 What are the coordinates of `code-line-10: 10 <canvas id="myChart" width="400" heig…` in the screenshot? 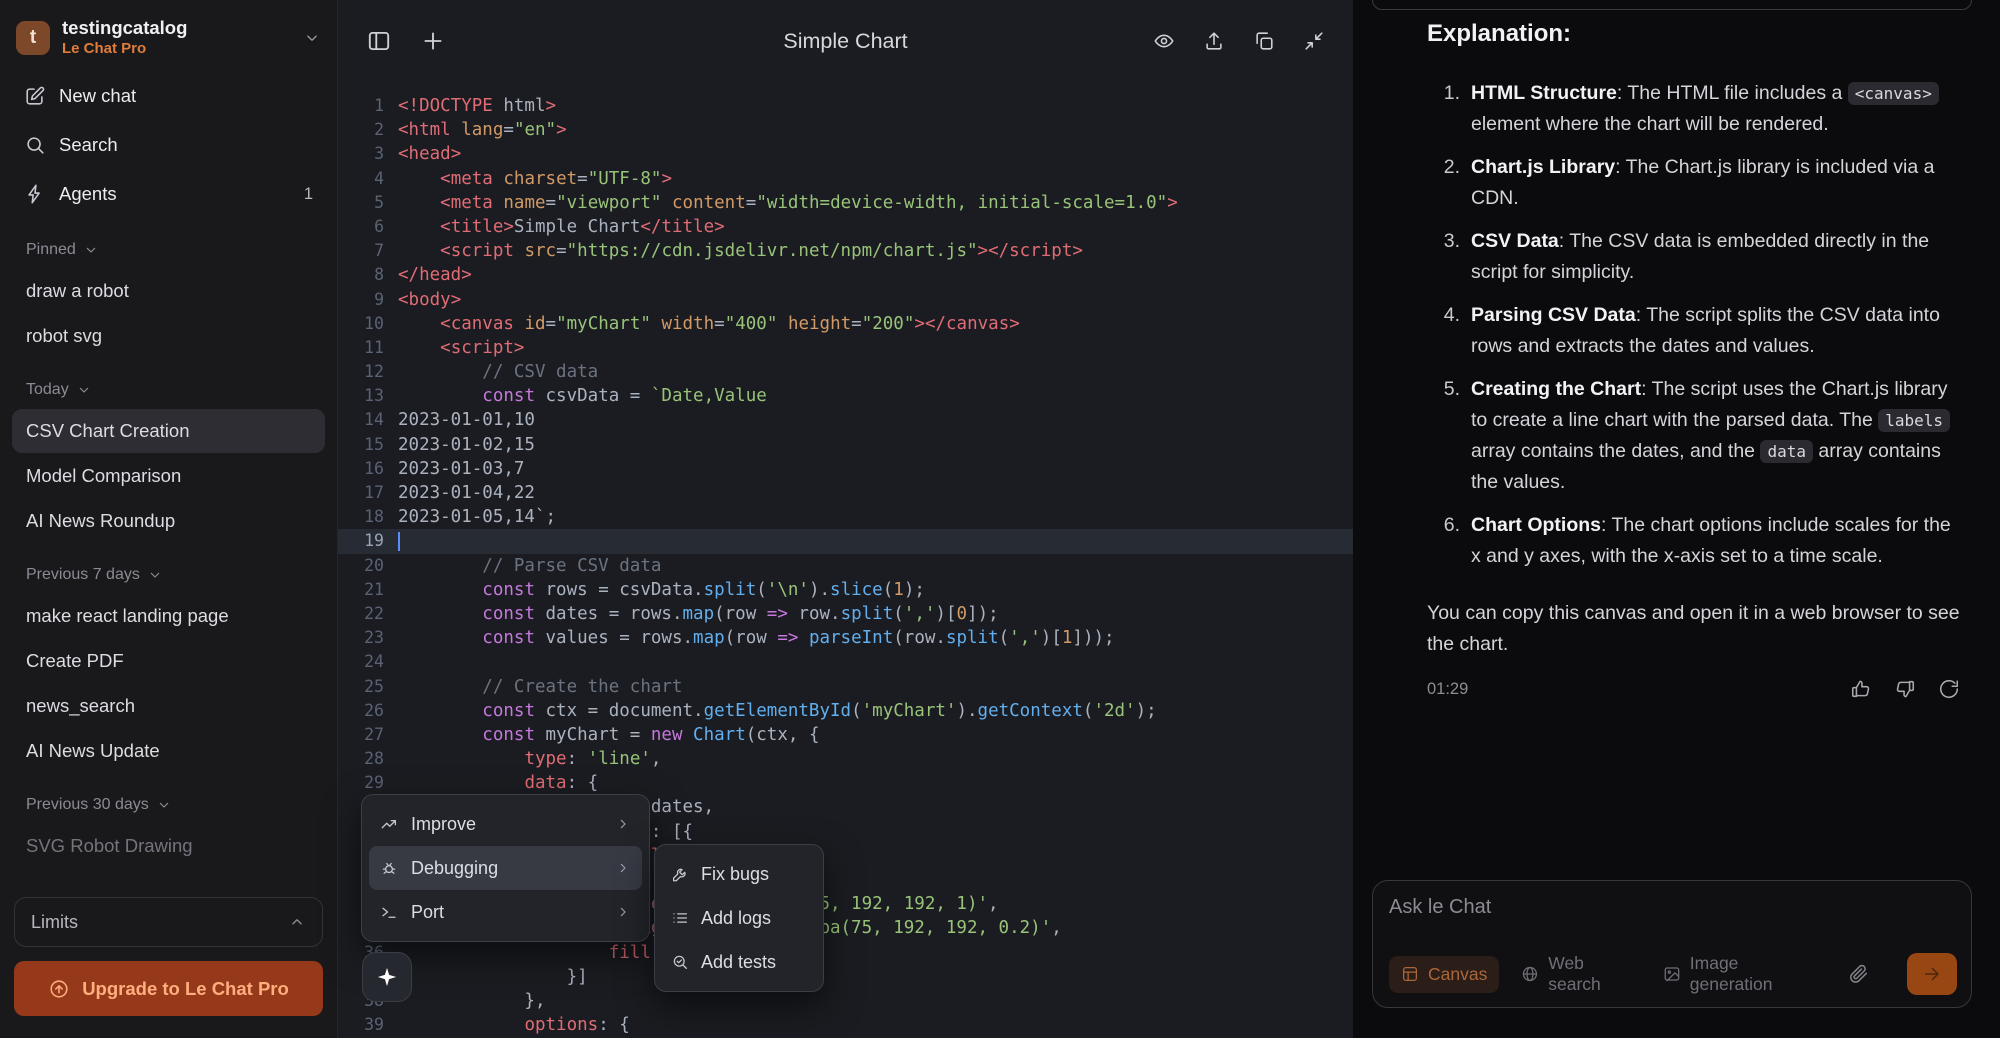 It's located at (845, 324).